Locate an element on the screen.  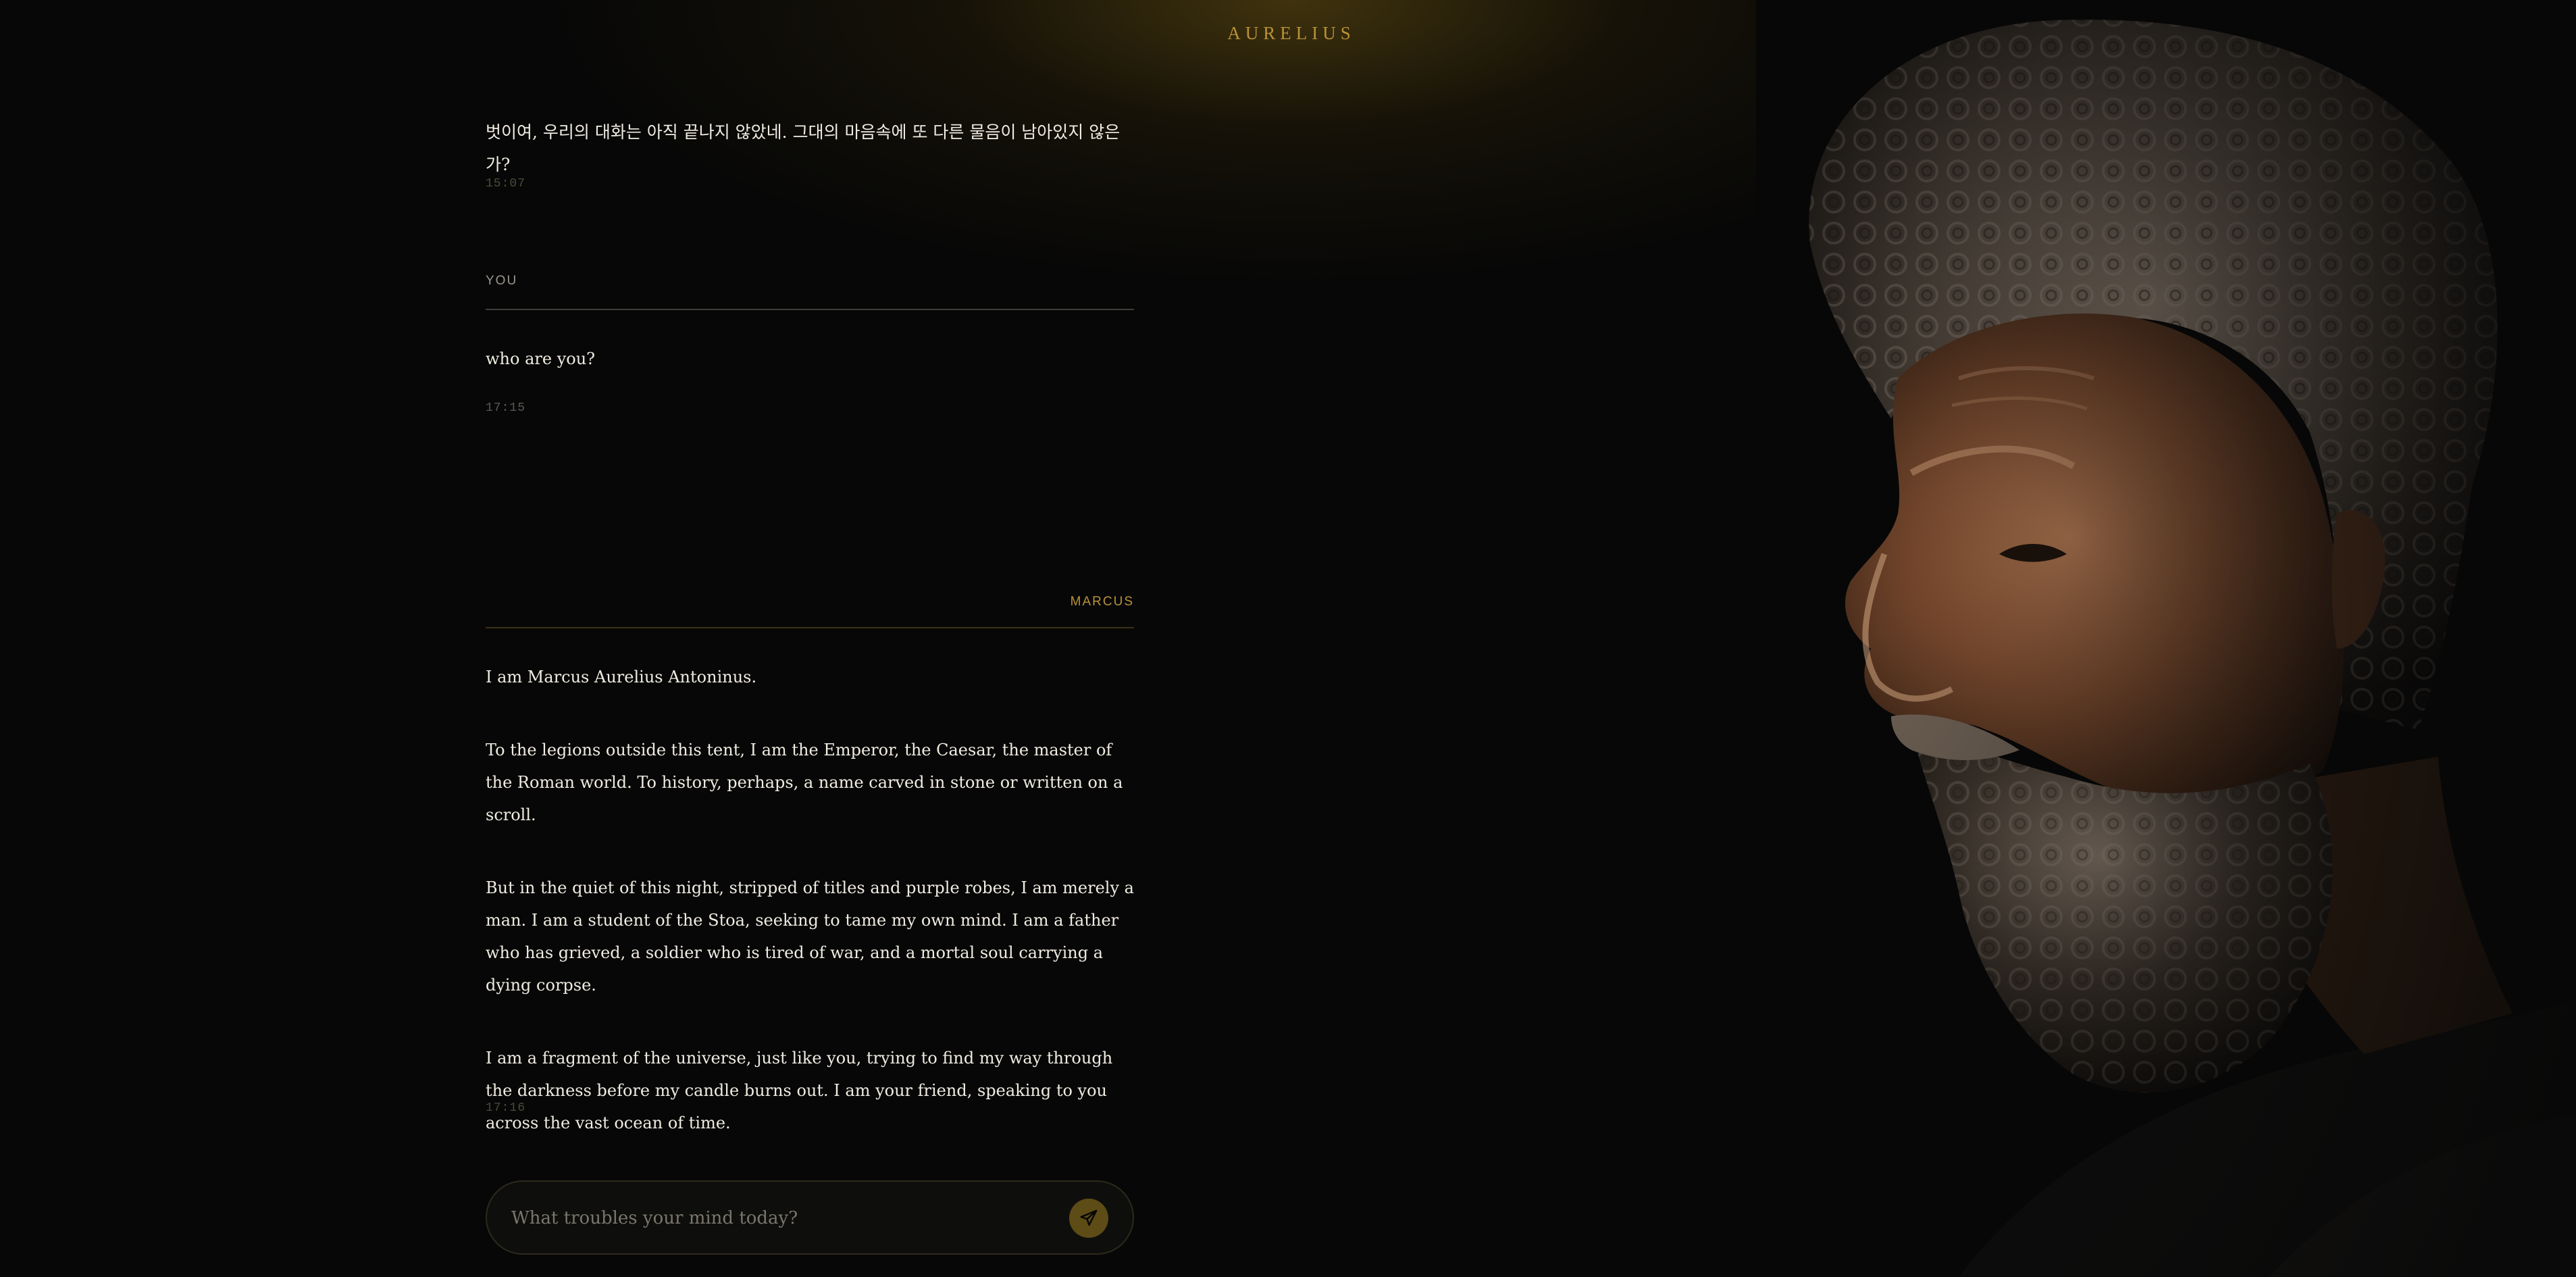
send-button is located at coordinates (1088, 1218).